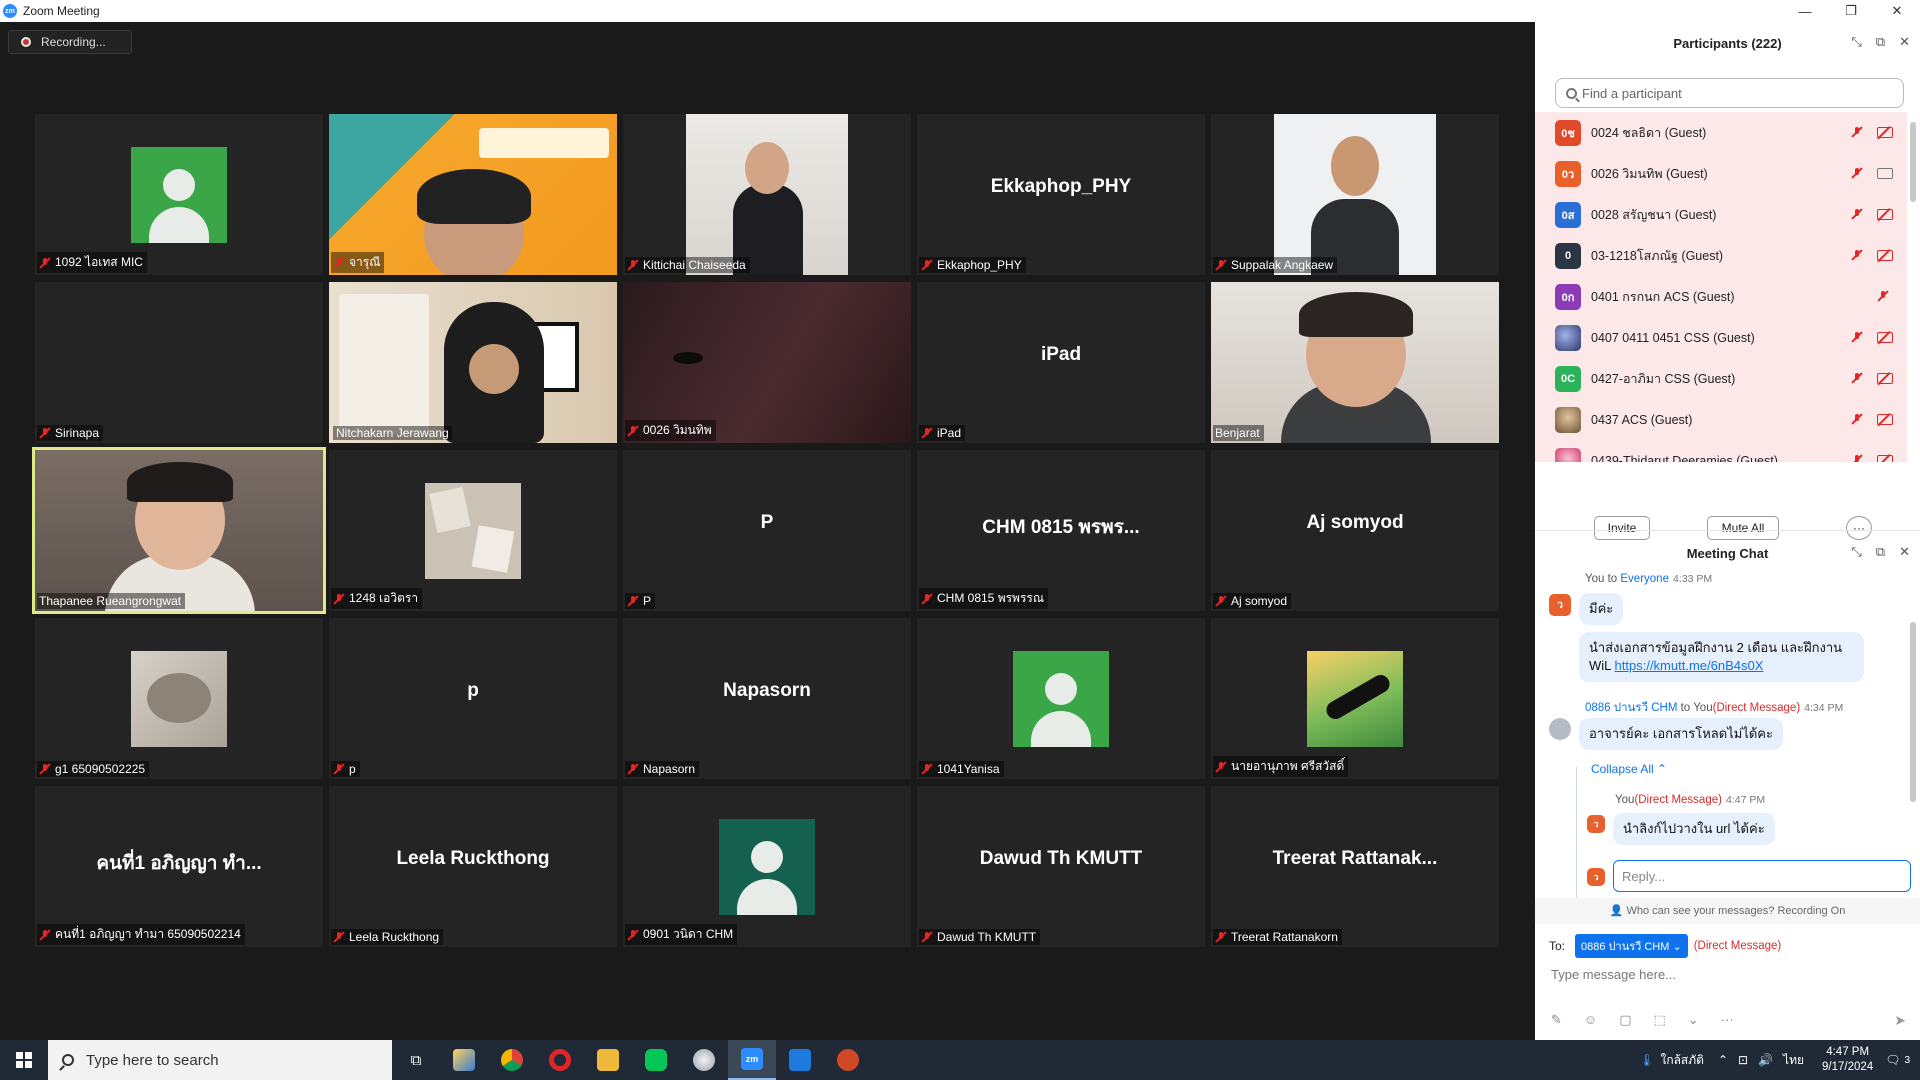 This screenshot has width=1920, height=1080. I want to click on video-tile: จารุณี, so click(473, 194).